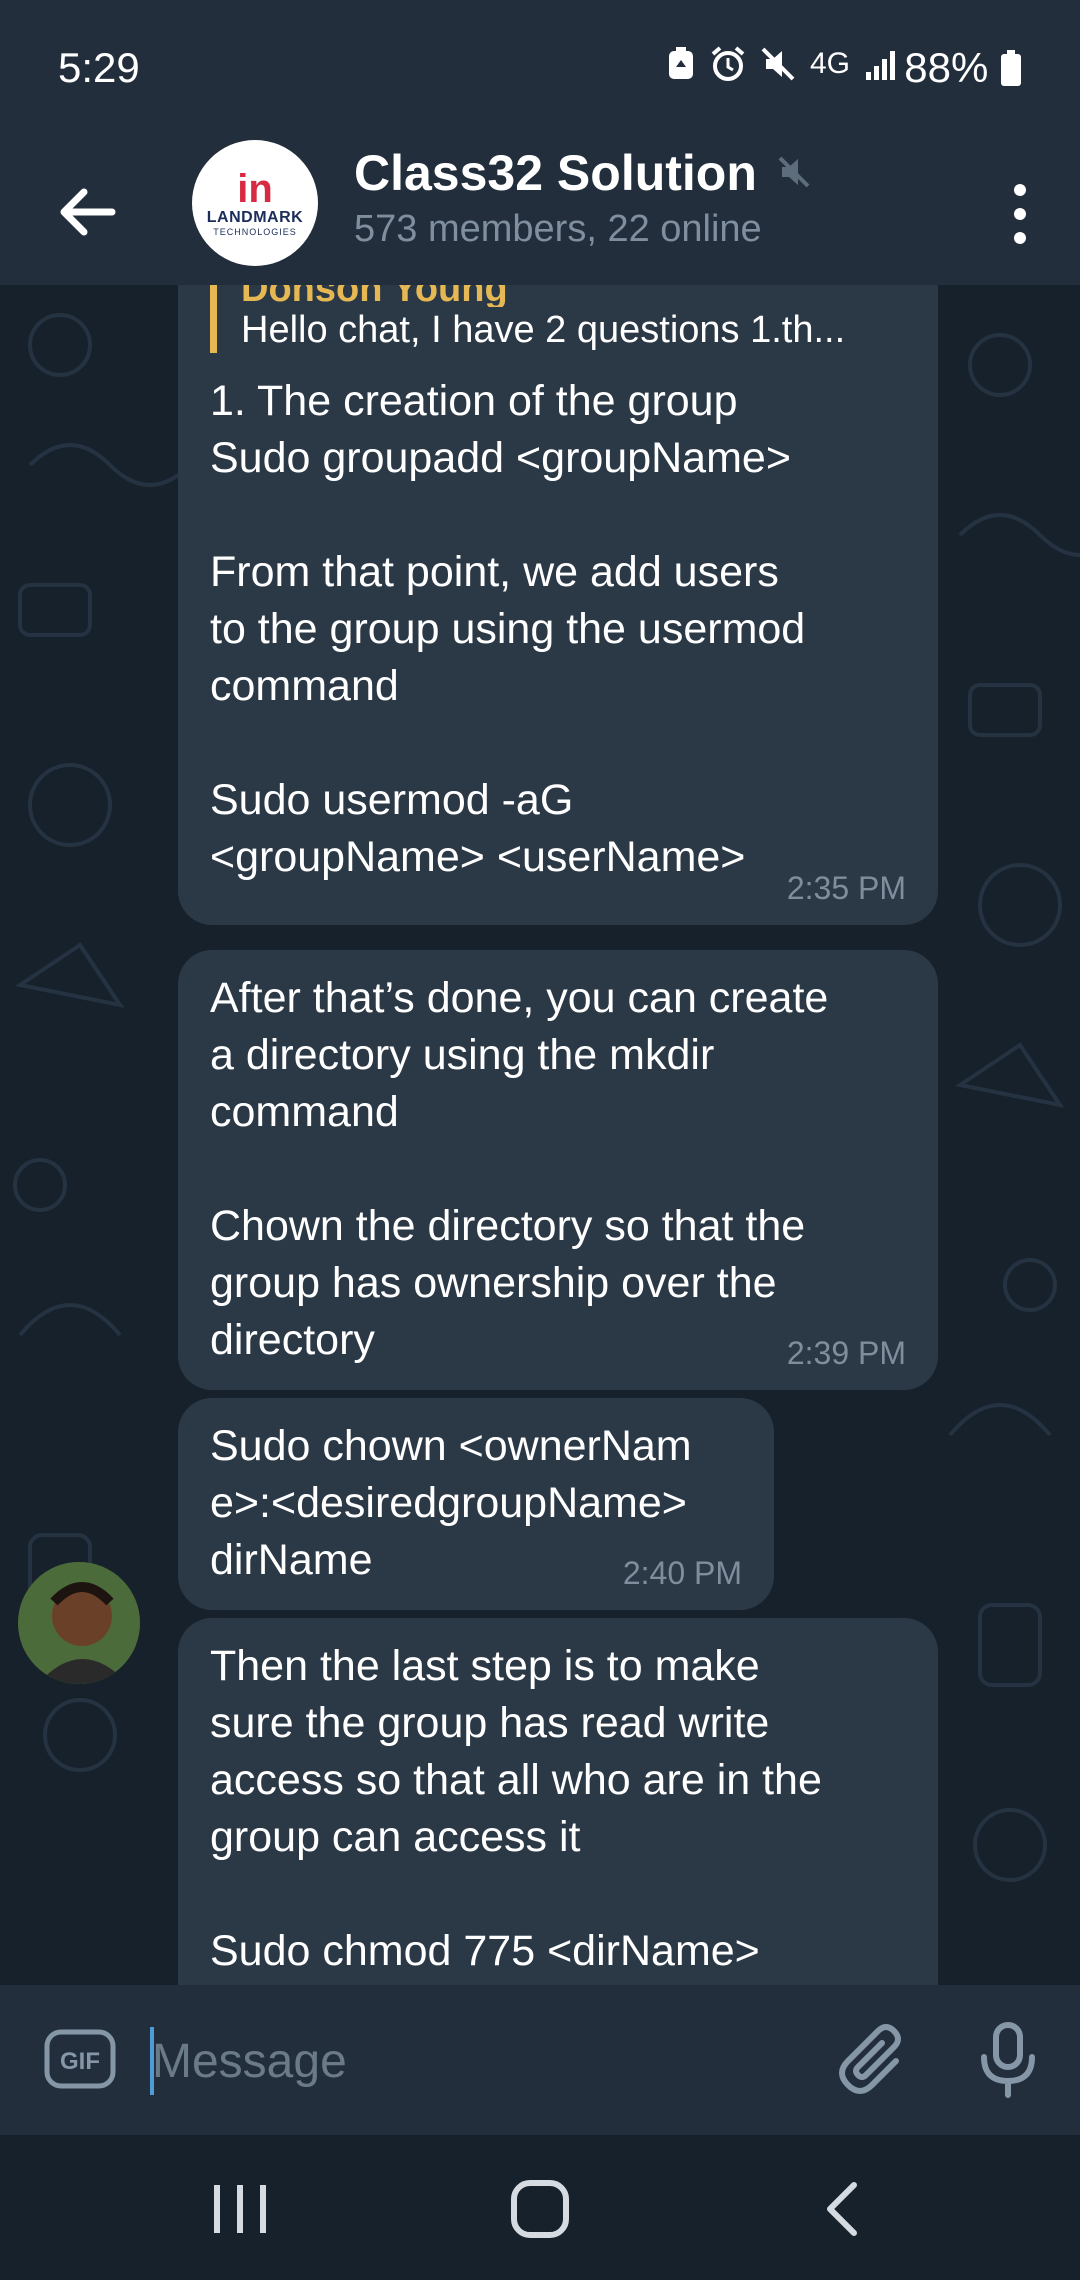 This screenshot has width=1080, height=2280. I want to click on microphone-icon, so click(1008, 2059).